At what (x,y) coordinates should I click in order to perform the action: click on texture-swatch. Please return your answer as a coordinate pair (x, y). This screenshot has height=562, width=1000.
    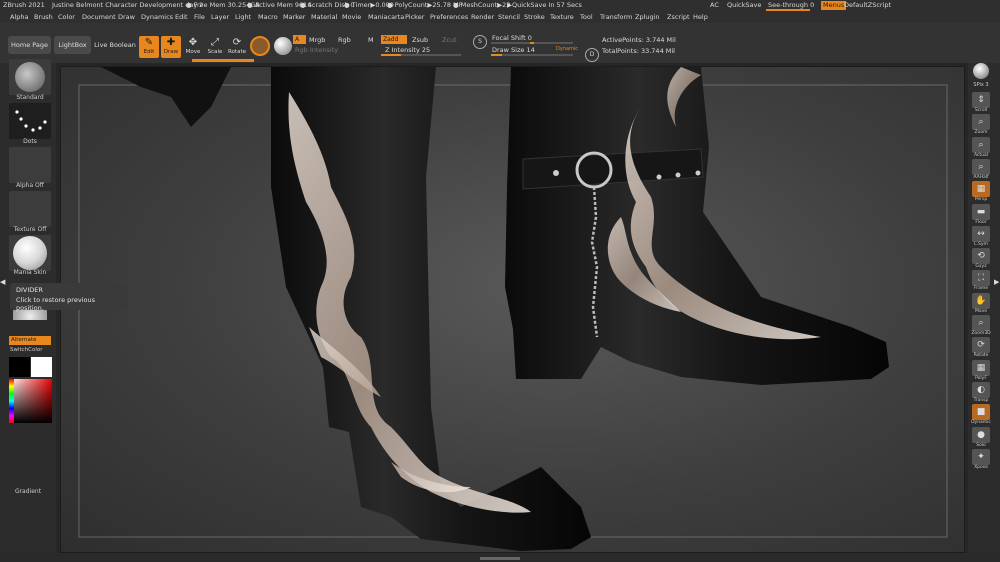
    Looking at the image, I should click on (283, 46).